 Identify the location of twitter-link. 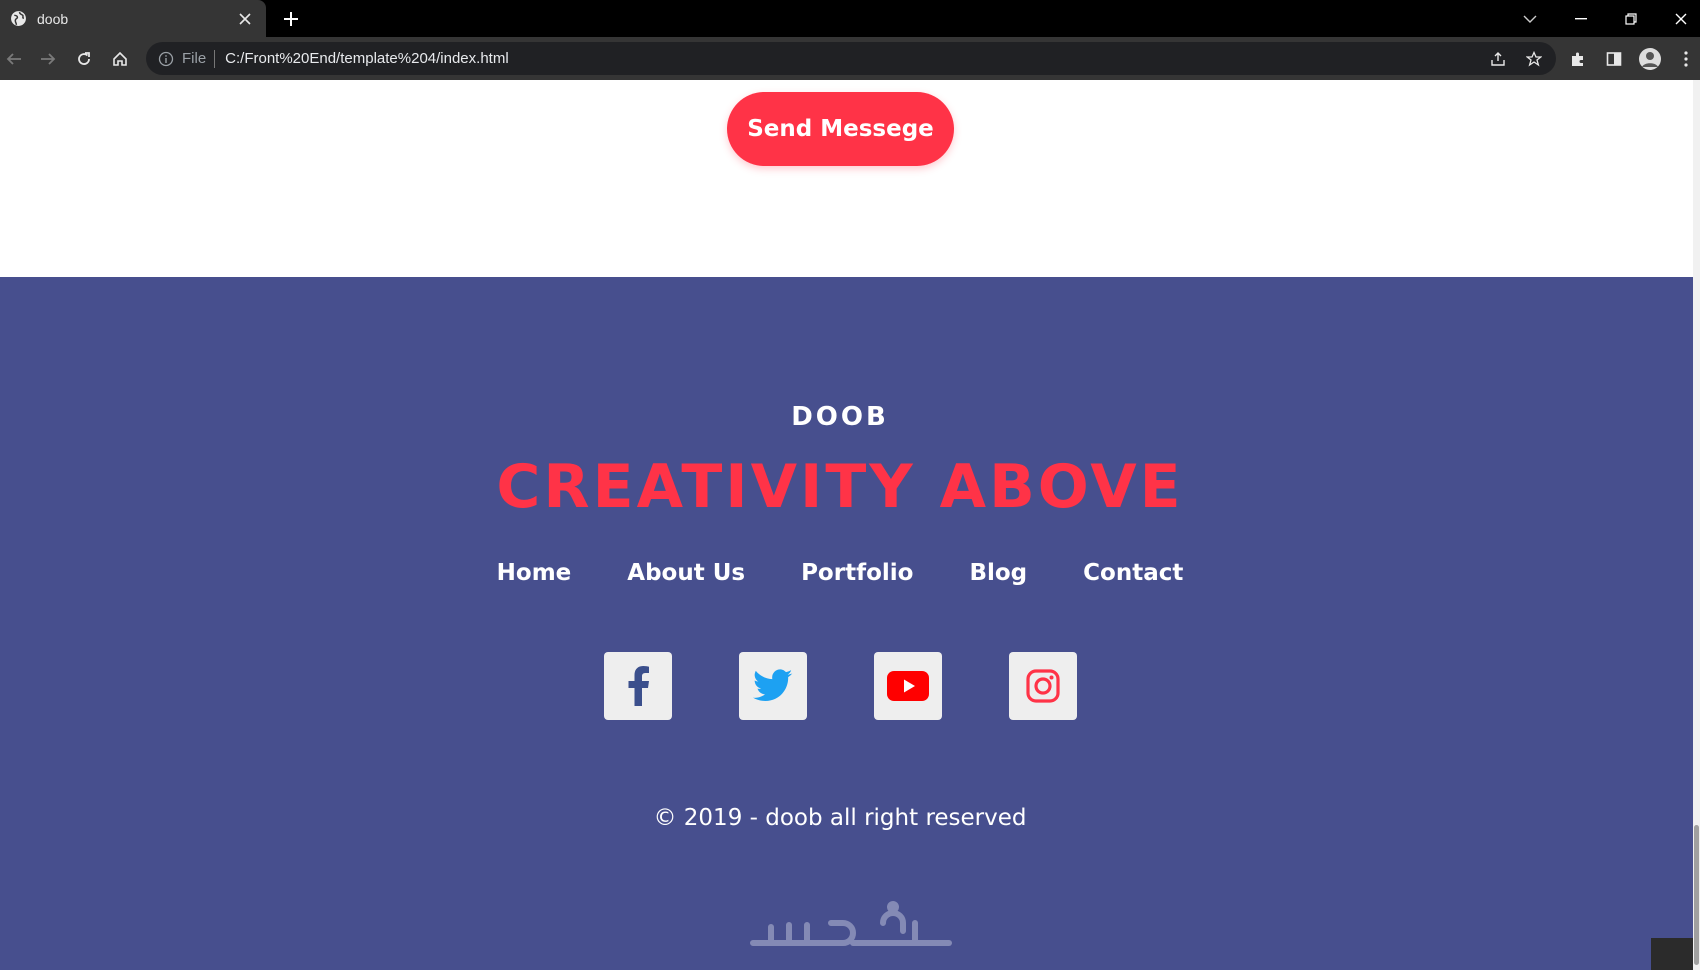
(772, 686).